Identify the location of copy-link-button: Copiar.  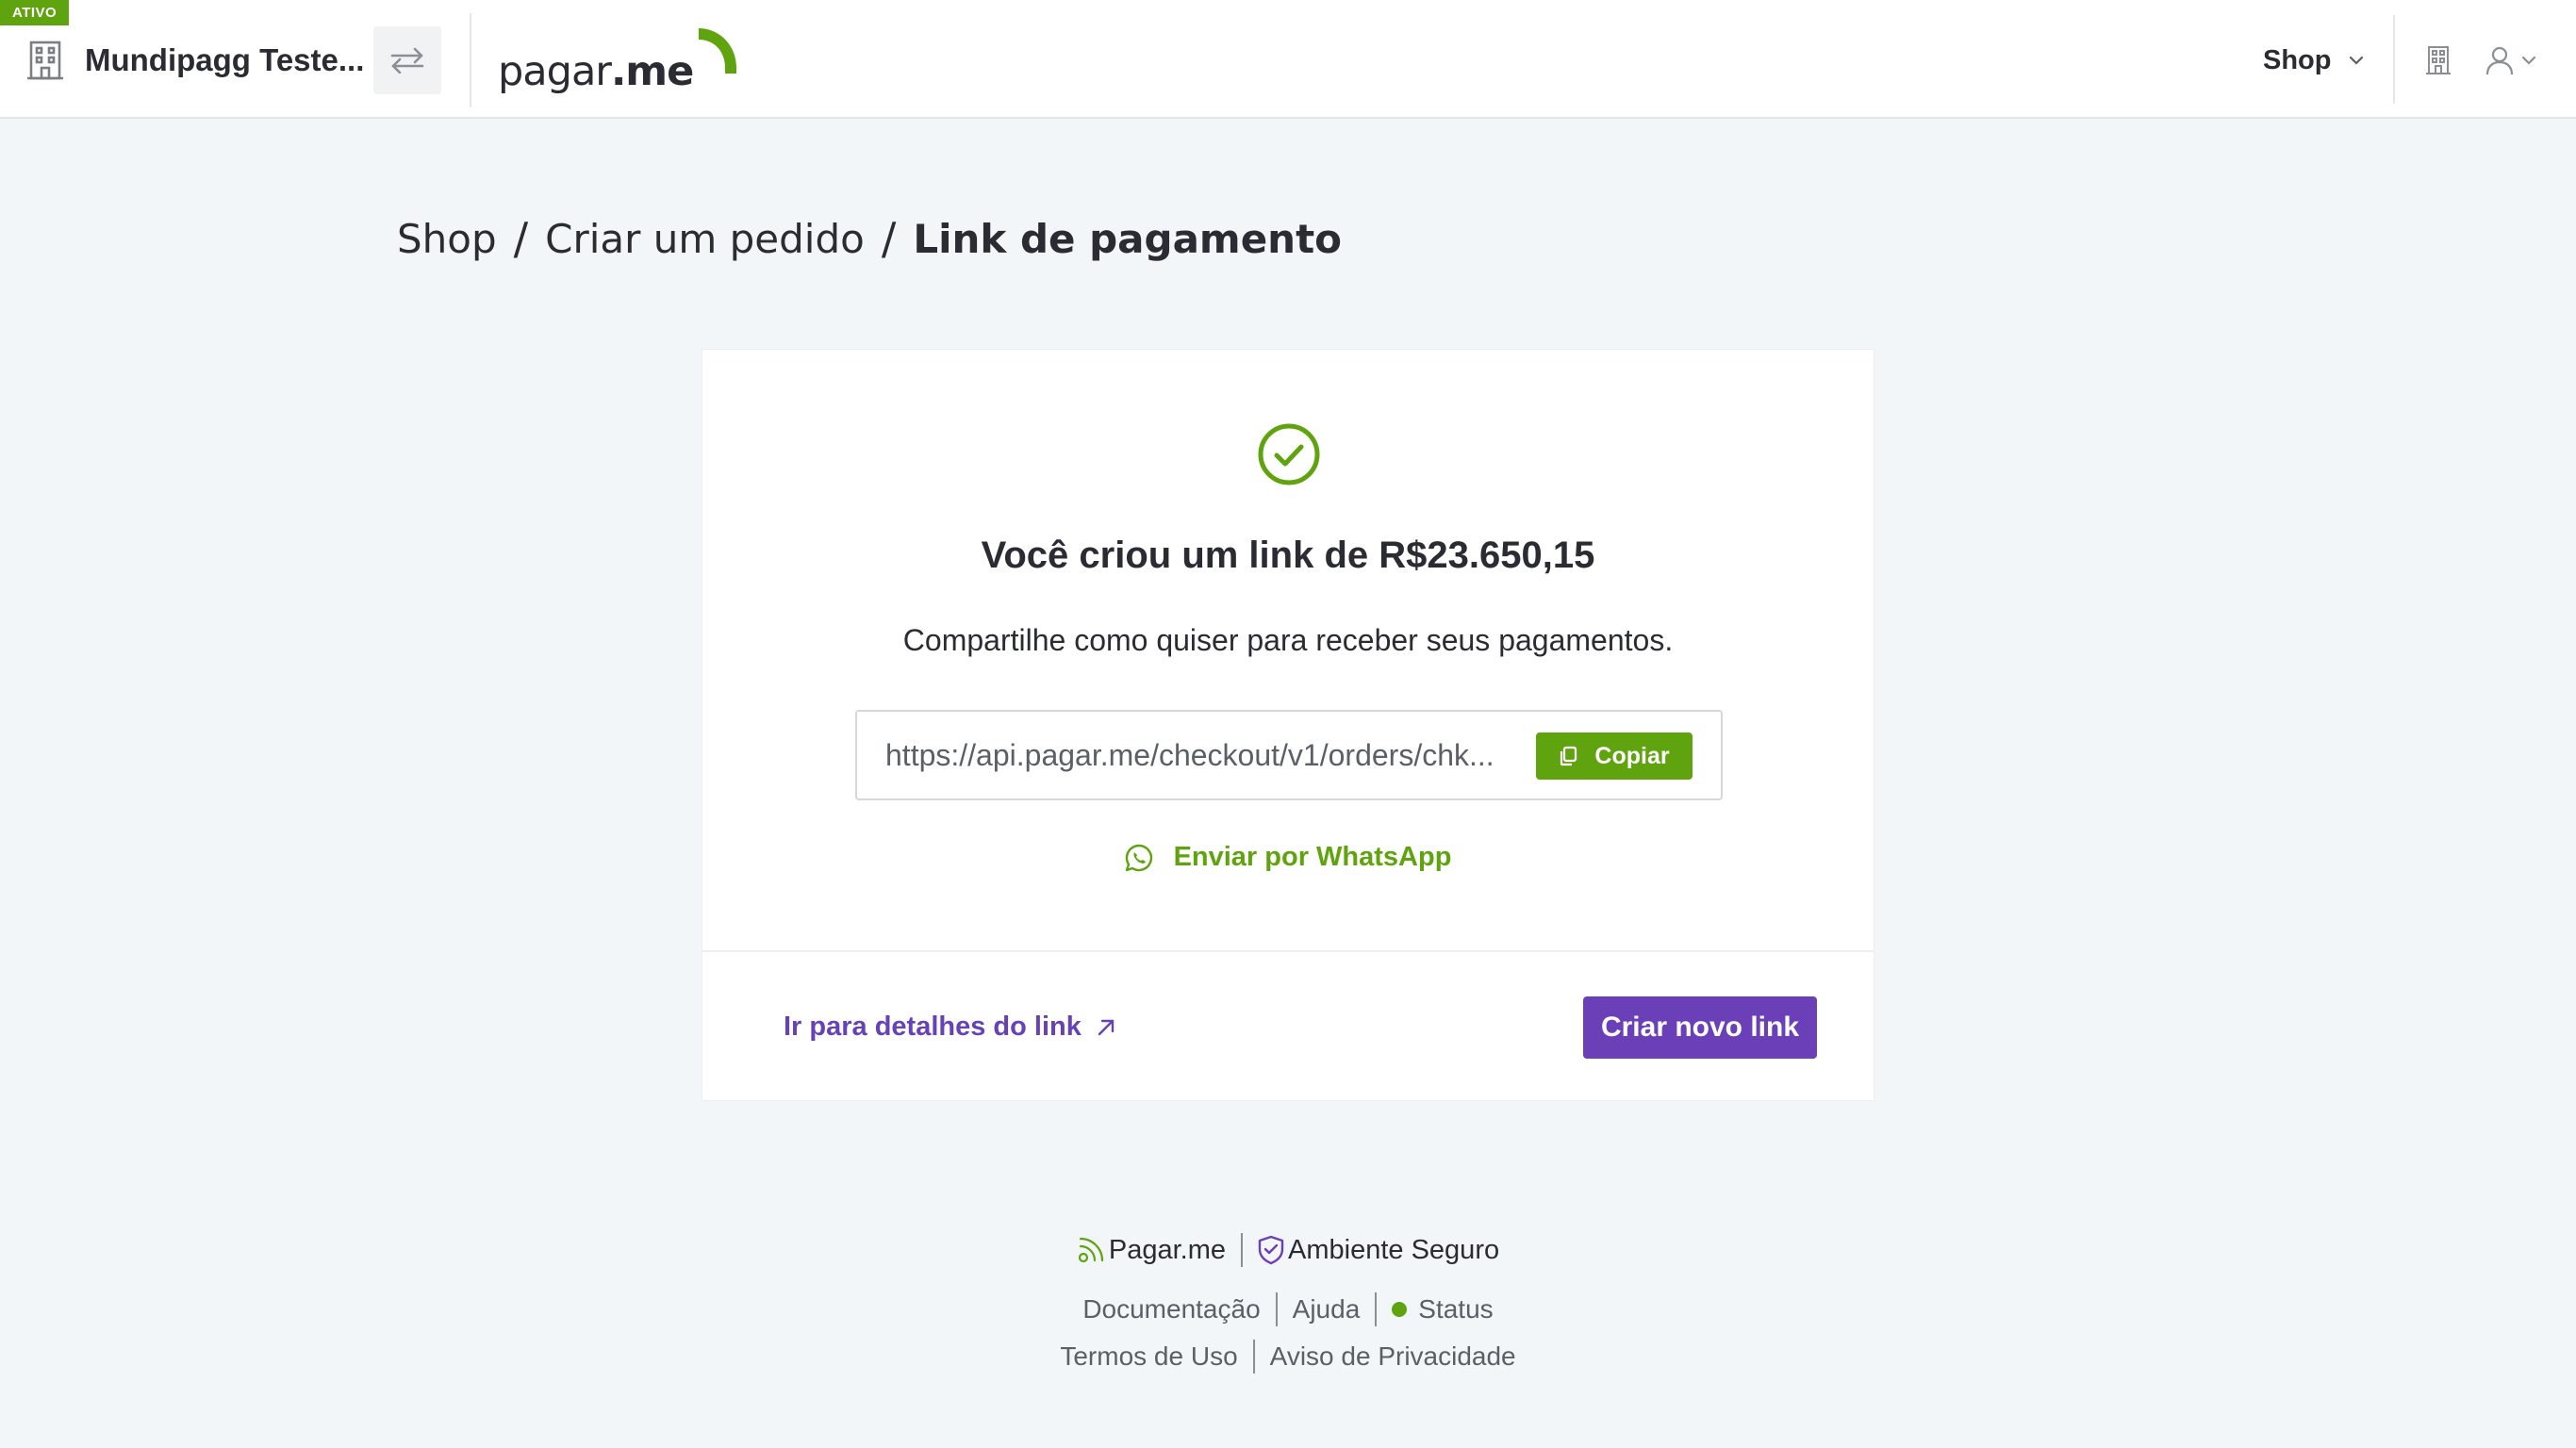
(1614, 756).